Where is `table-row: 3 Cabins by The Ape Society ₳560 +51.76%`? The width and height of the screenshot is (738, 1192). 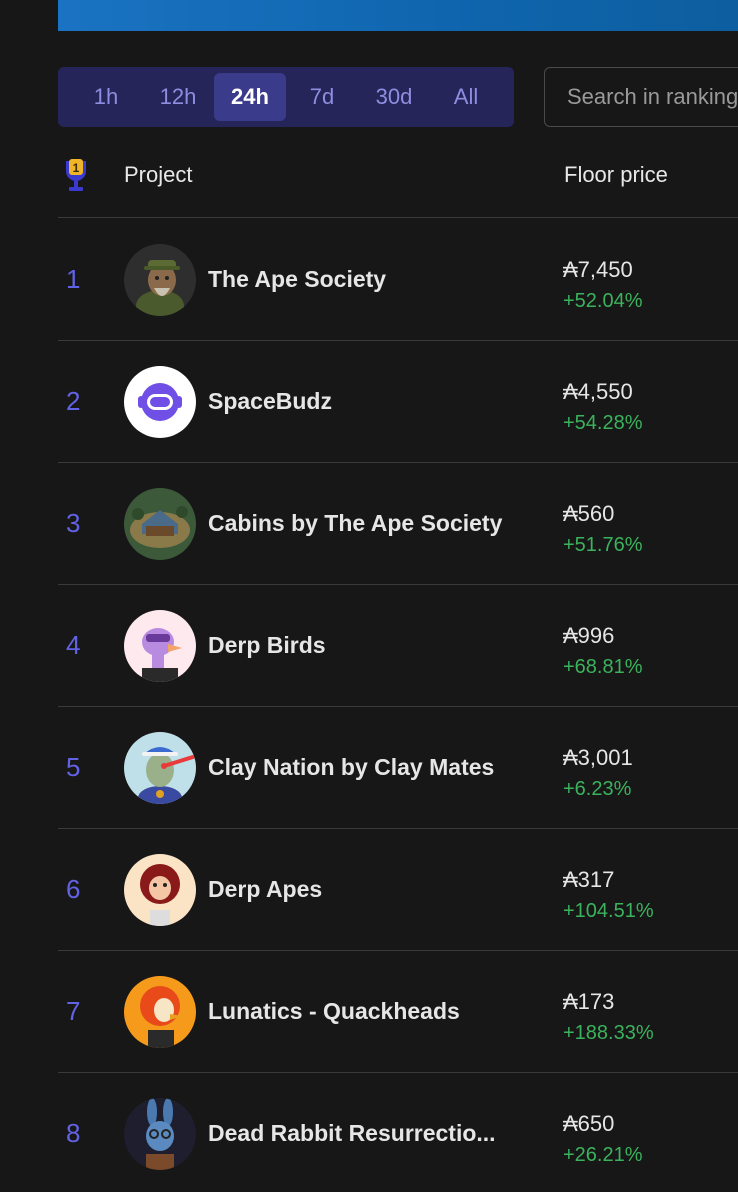 table-row: 3 Cabins by The Ape Society ₳560 +51.76% is located at coordinates (398, 524).